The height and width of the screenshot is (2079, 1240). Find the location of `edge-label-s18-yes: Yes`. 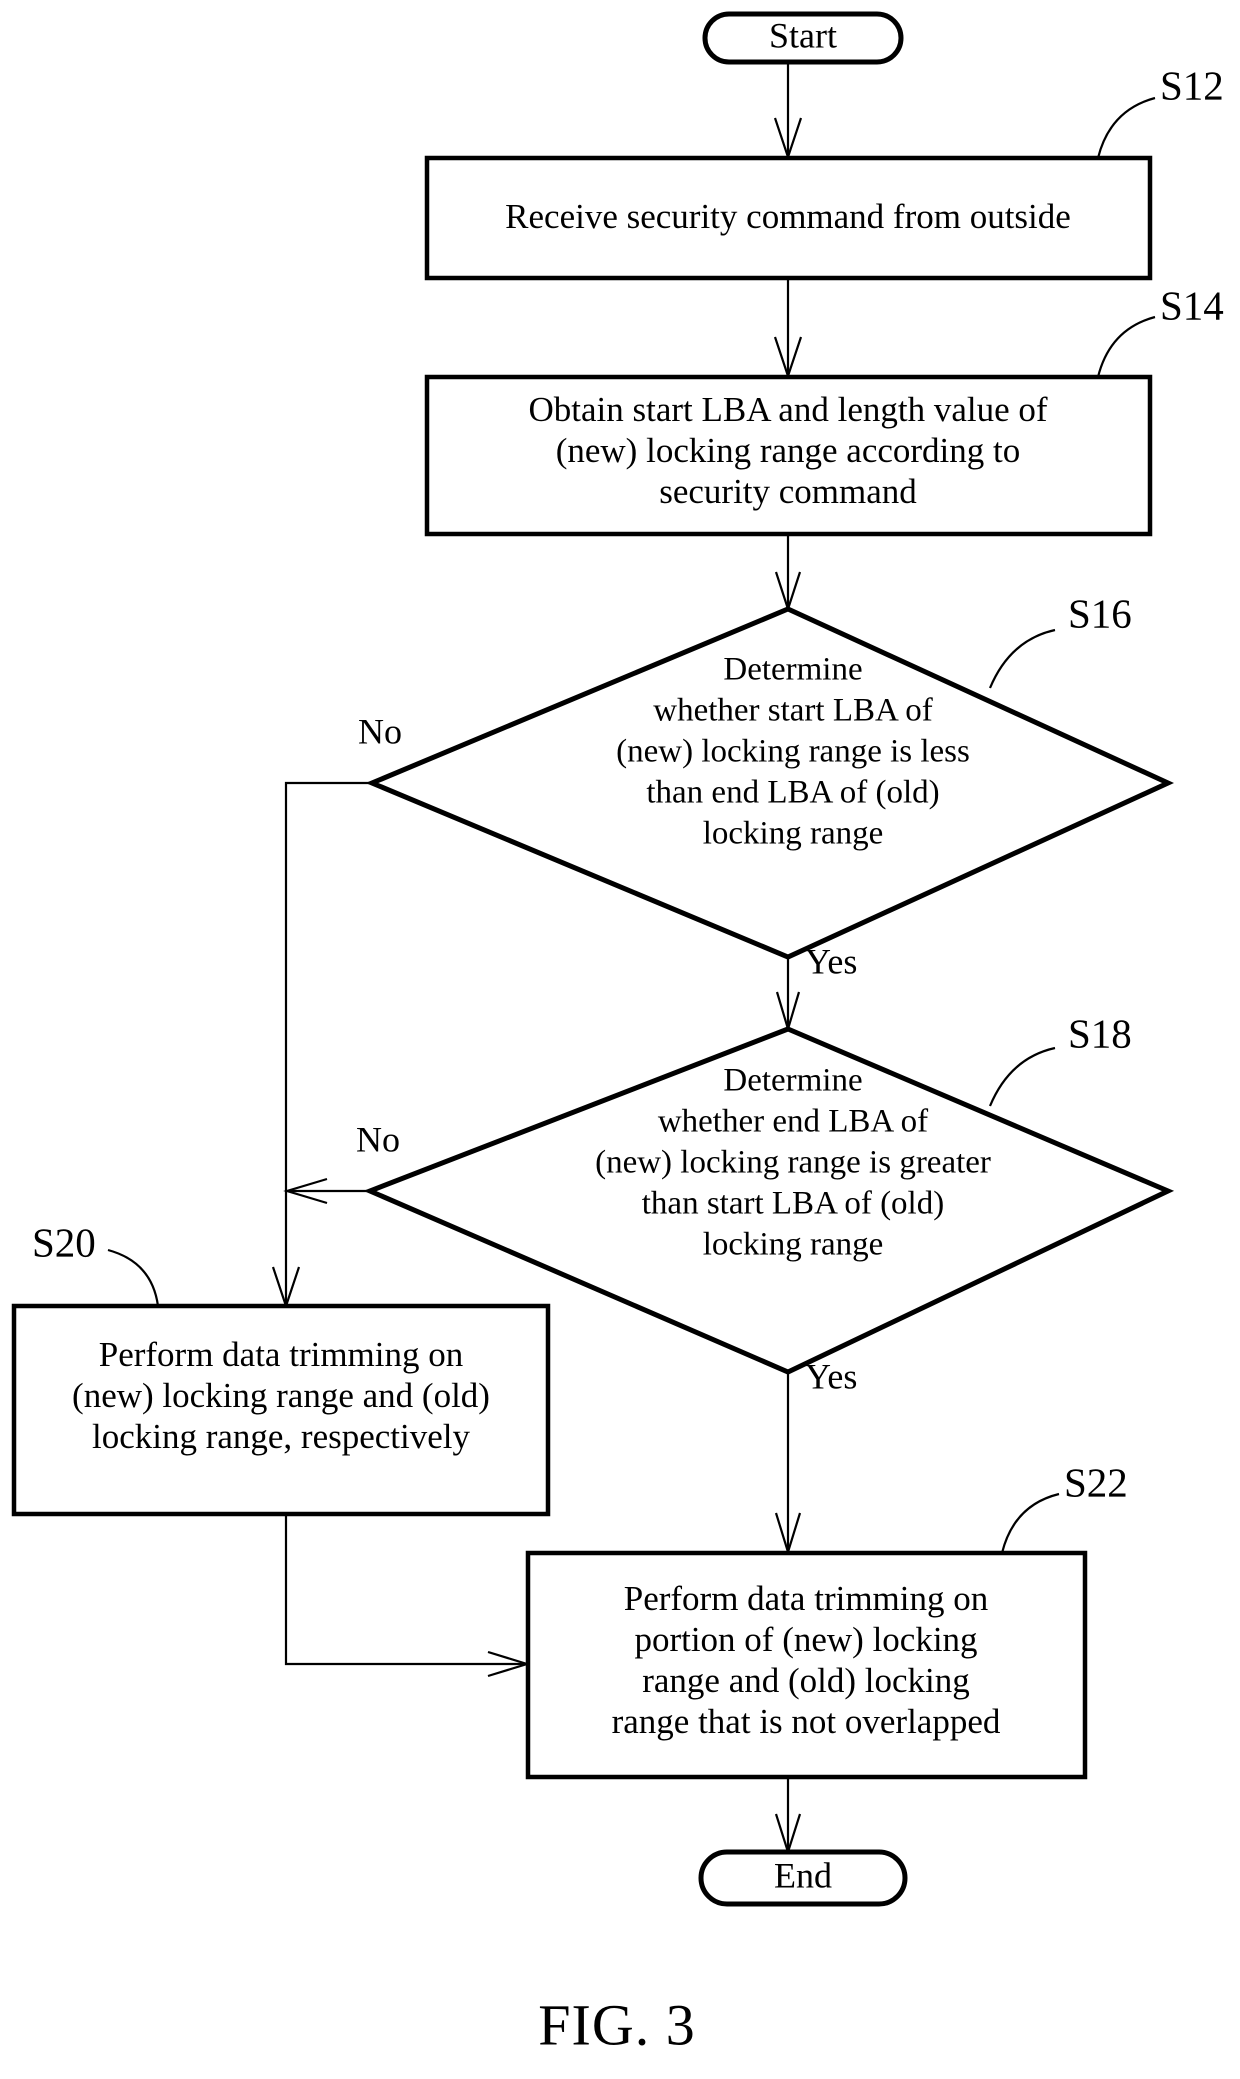

edge-label-s18-yes: Yes is located at coordinates (831, 1376).